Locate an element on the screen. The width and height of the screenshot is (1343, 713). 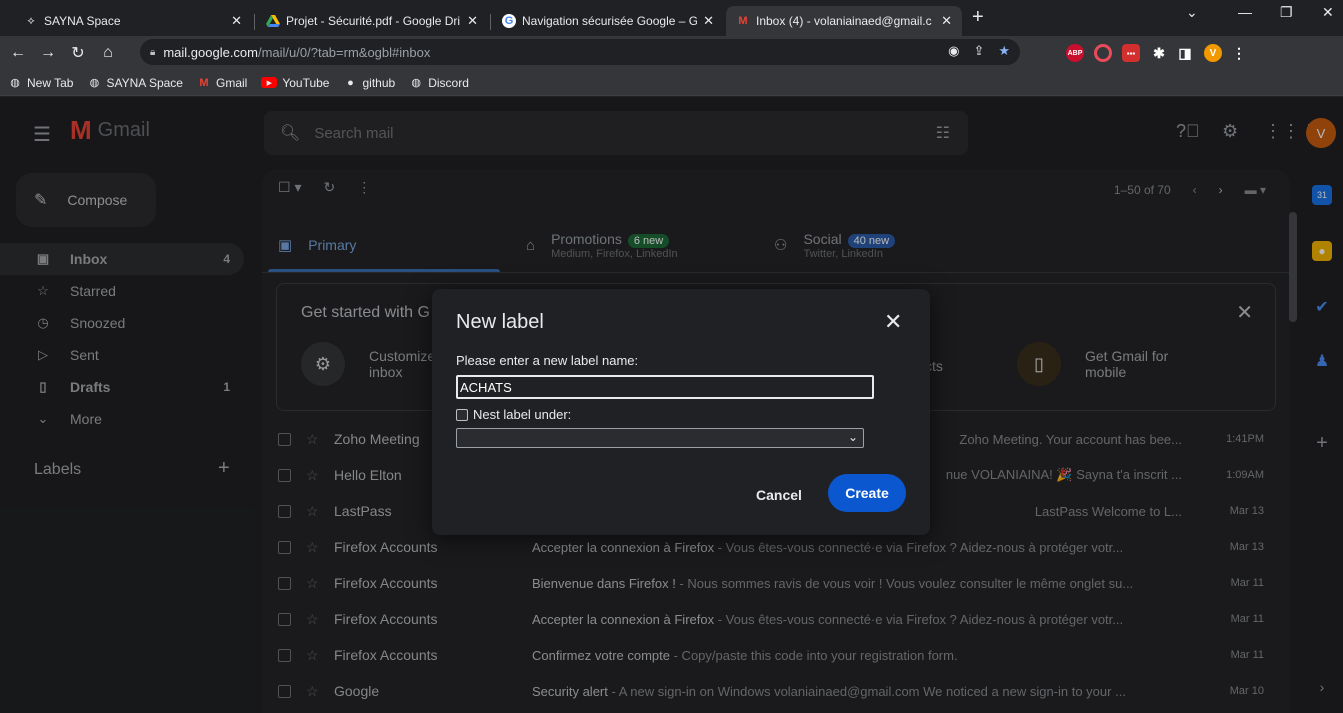
bookmark-star-icon: ★ is located at coordinates (1004, 51).